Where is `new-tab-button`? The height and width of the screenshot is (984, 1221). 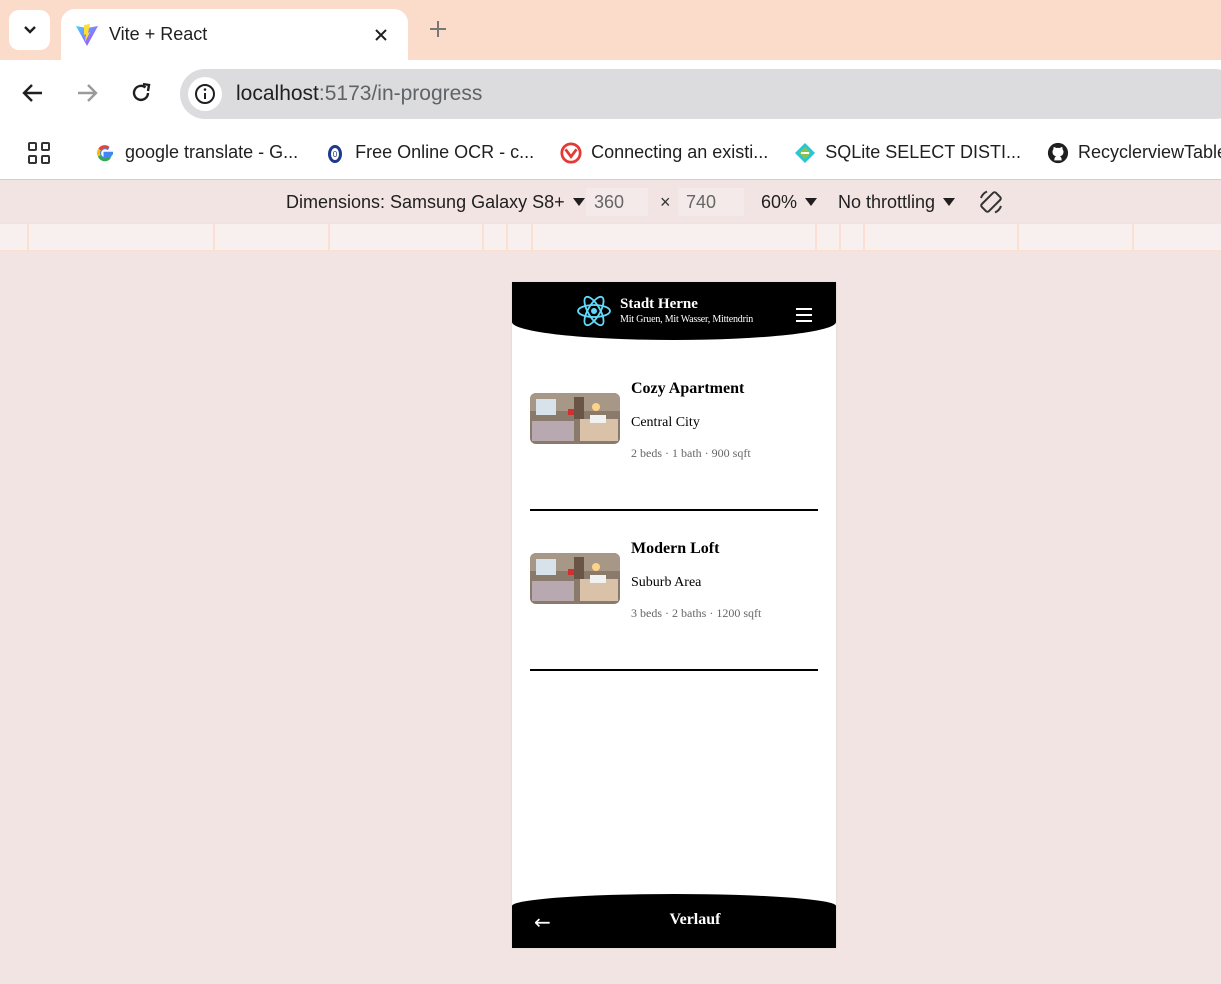
new-tab-button is located at coordinates (438, 29).